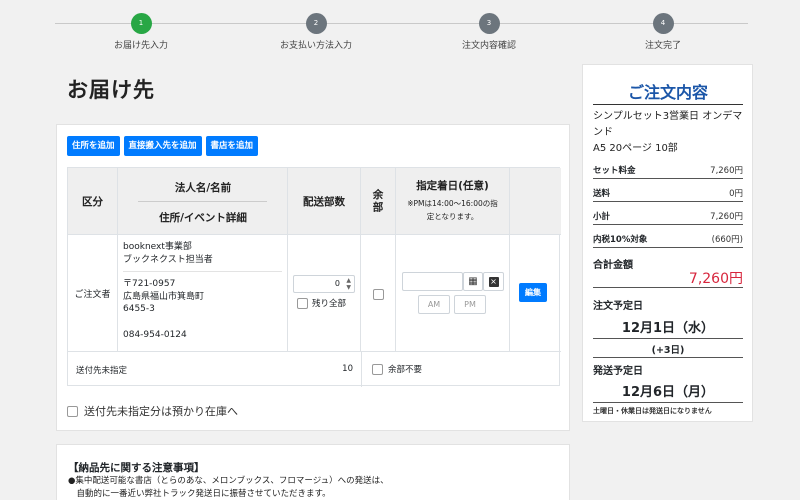 The height and width of the screenshot is (500, 800). What do you see at coordinates (668, 193) in the screenshot?
I see `shipping-row: 送料 0円` at bounding box center [668, 193].